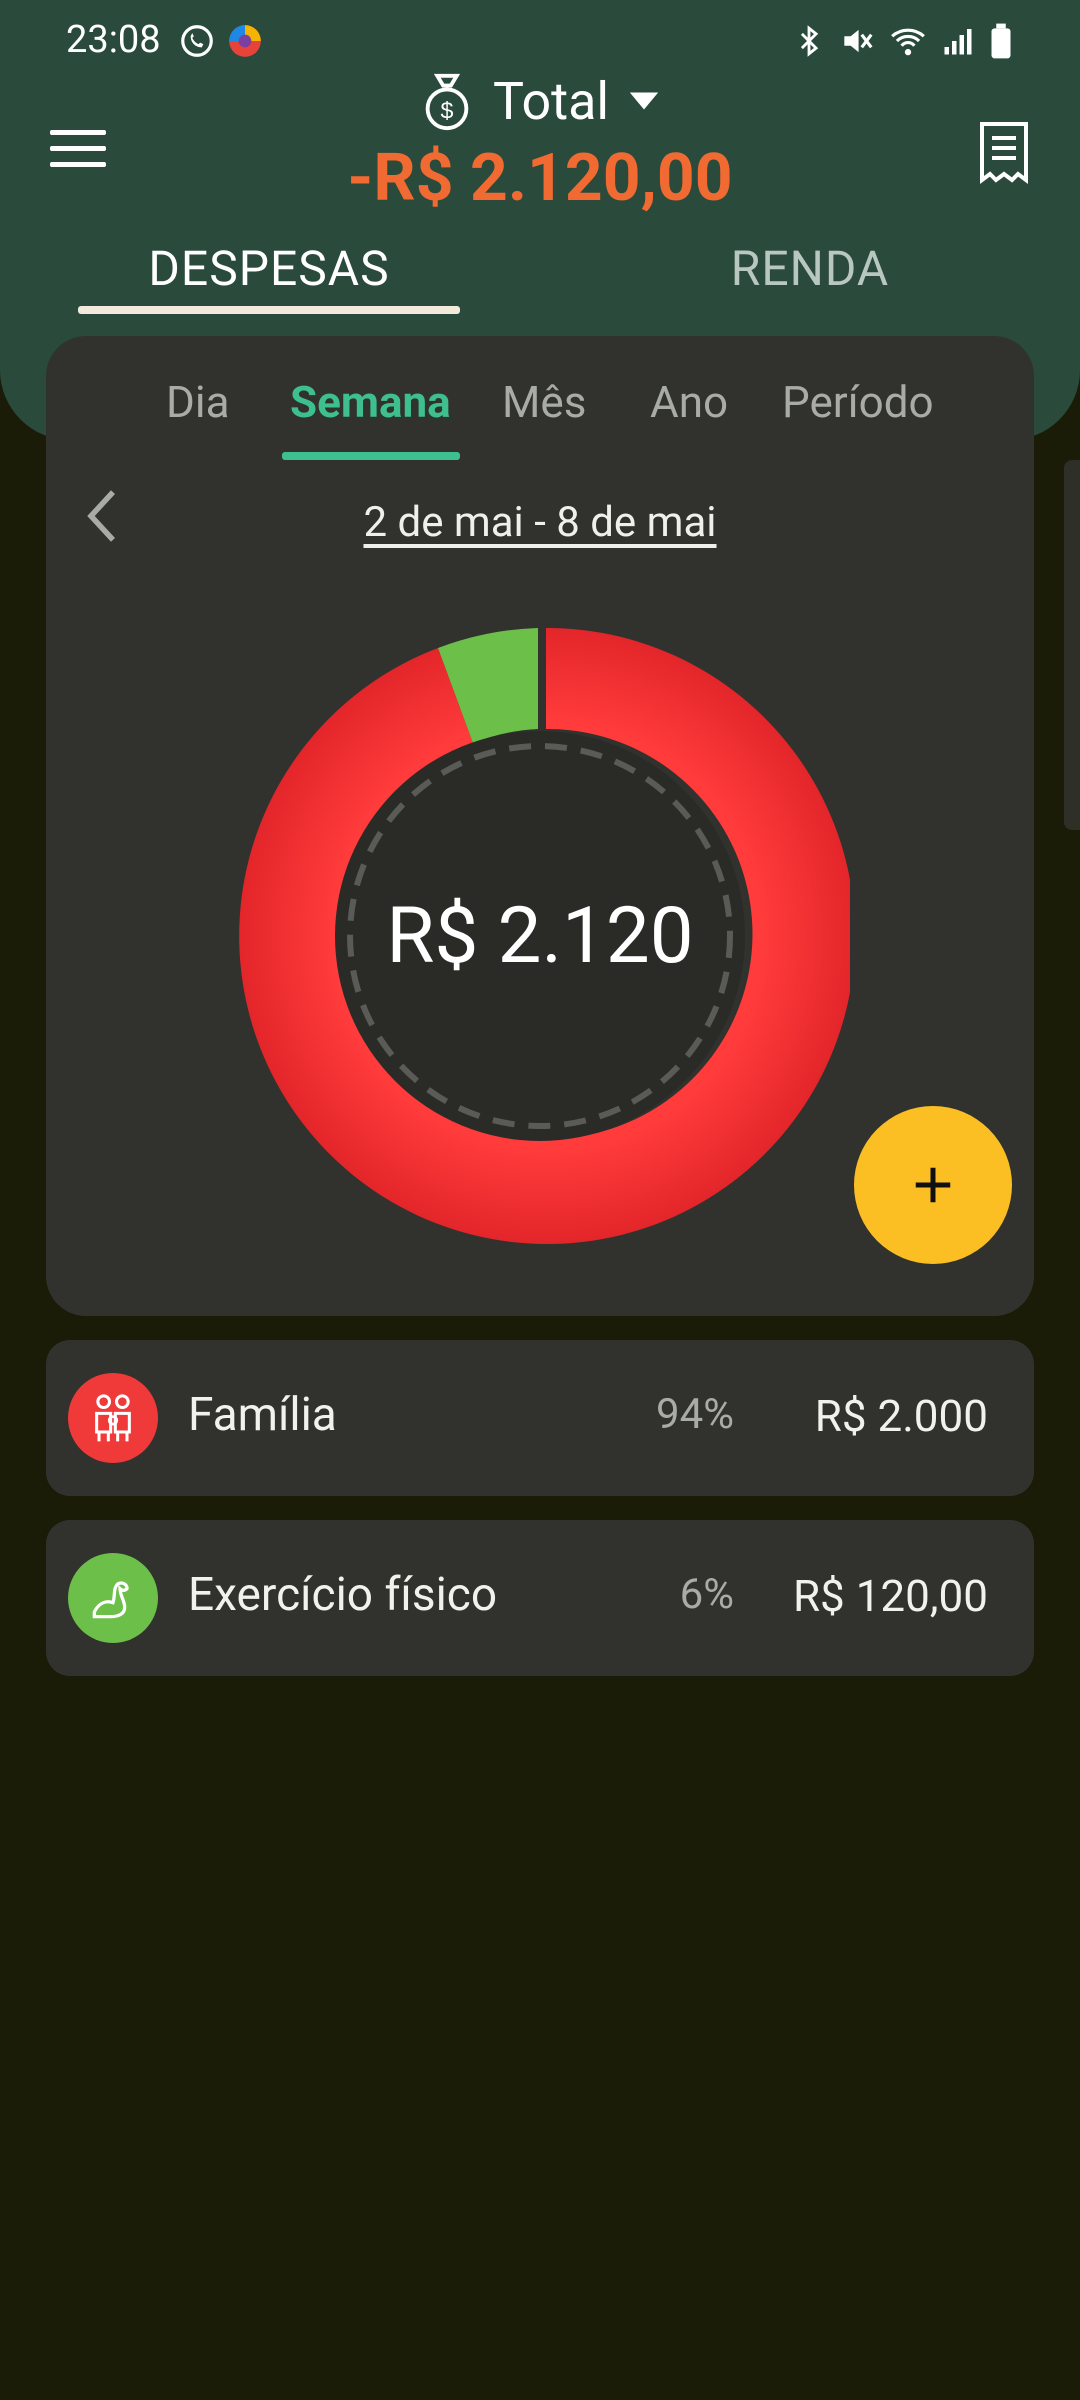  What do you see at coordinates (245, 41) in the screenshot?
I see `app-notification-icon` at bounding box center [245, 41].